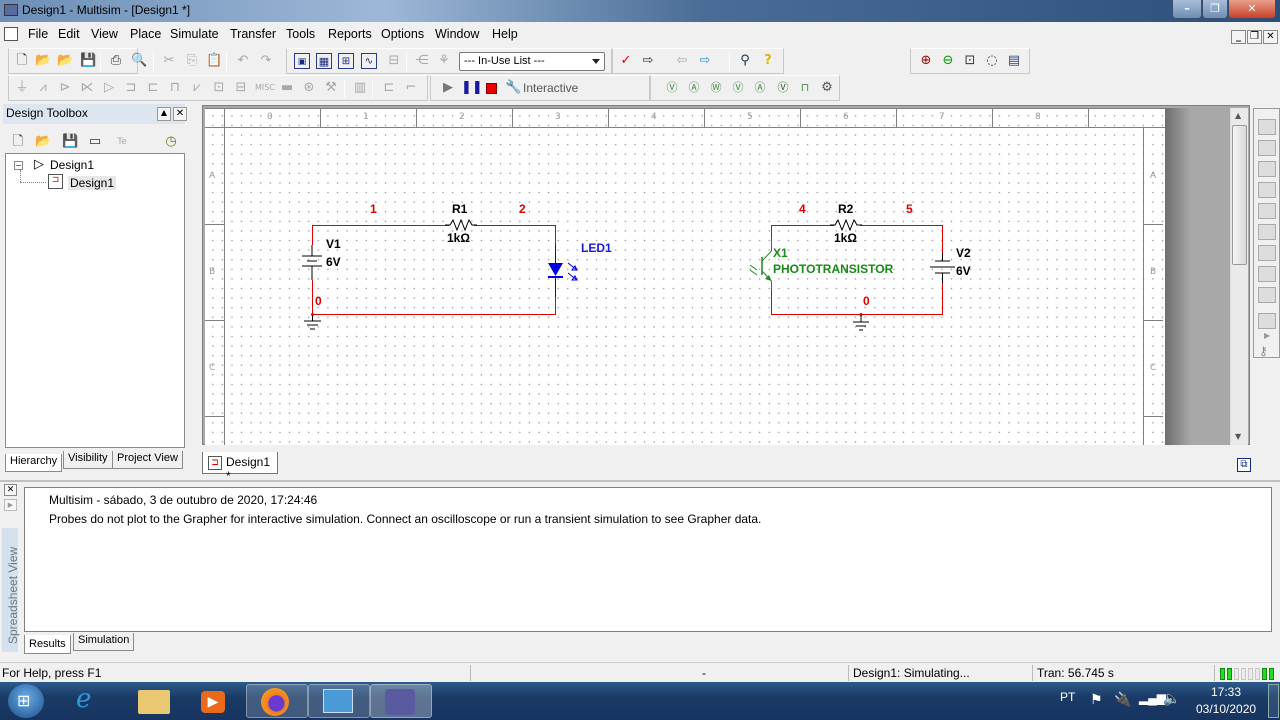 The height and width of the screenshot is (720, 1280). Describe the element at coordinates (147, 460) in the screenshot. I see `tab-project-view: Project View` at that location.